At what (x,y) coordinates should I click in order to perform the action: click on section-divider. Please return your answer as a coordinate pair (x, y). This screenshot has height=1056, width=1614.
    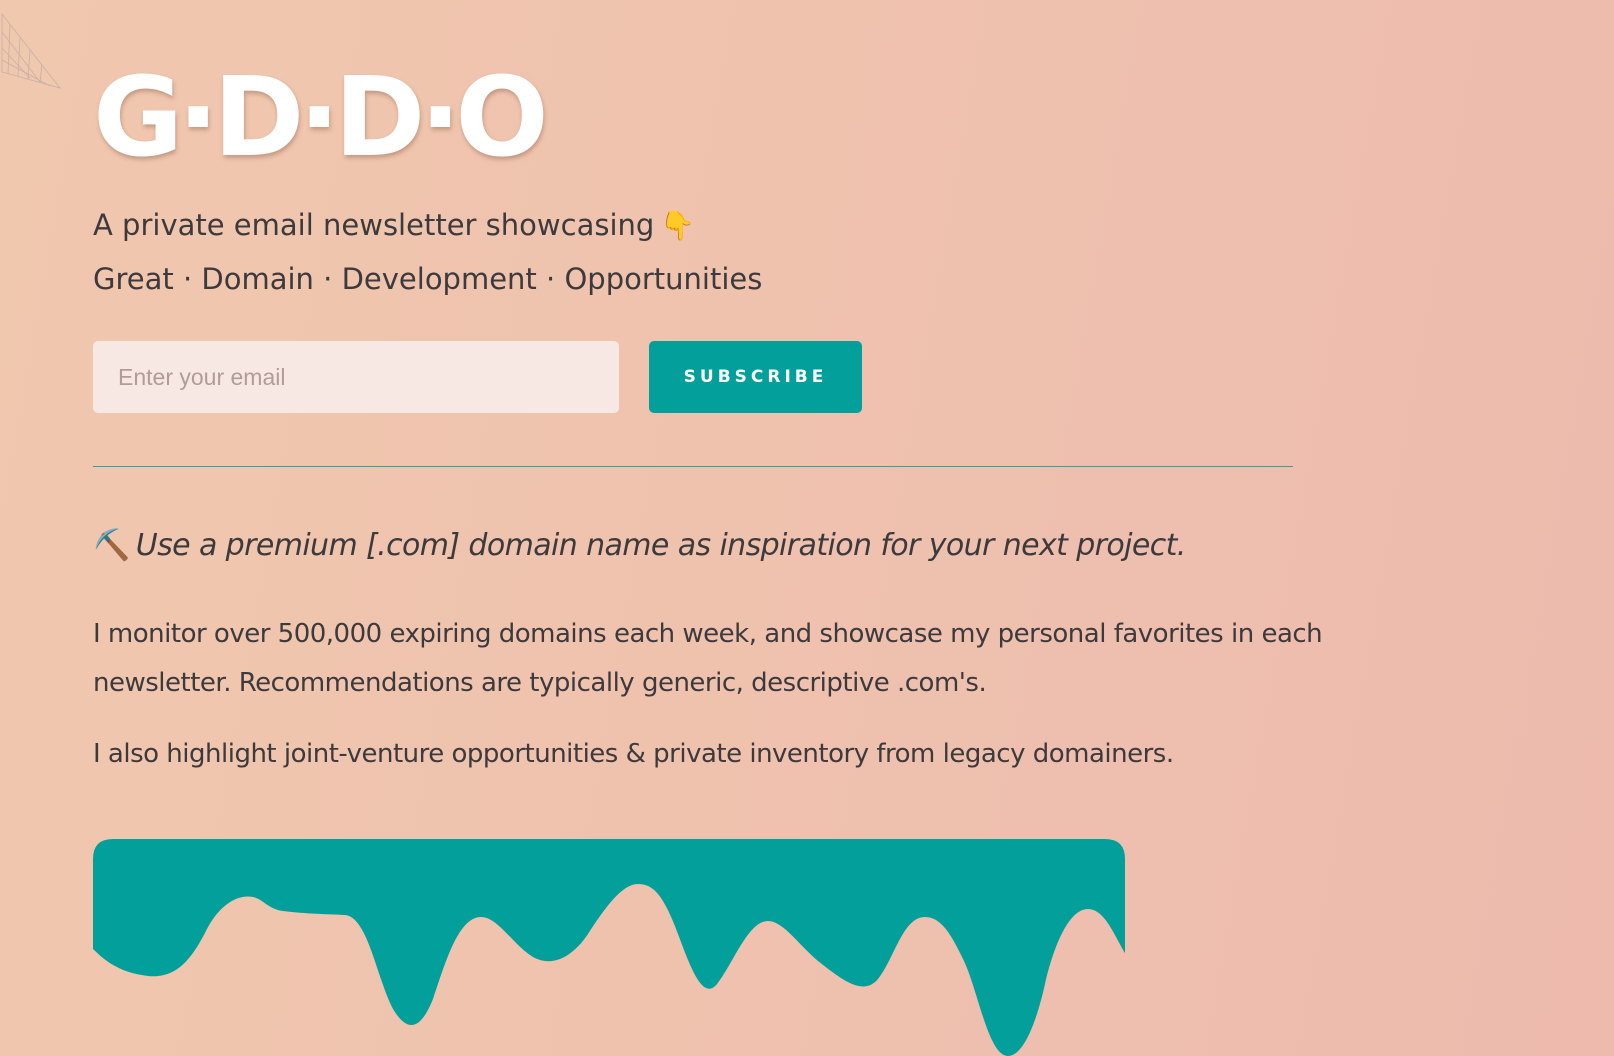
    Looking at the image, I should click on (693, 466).